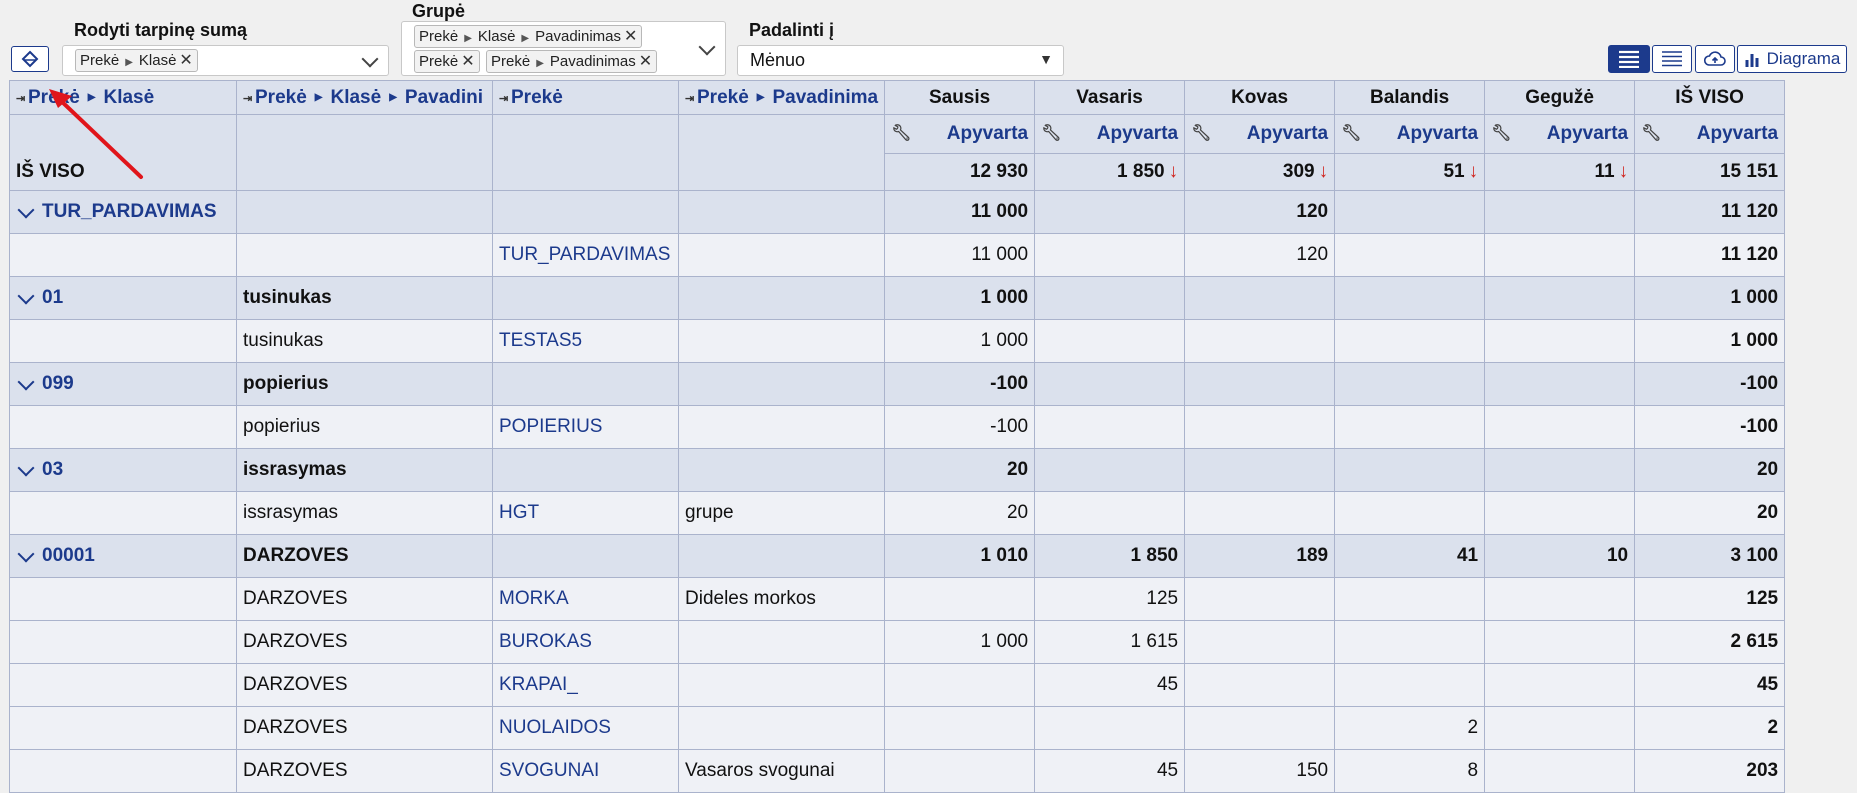 The height and width of the screenshot is (793, 1857). I want to click on group-row: 01 tusinukas 1 000 1 000, so click(897, 298).